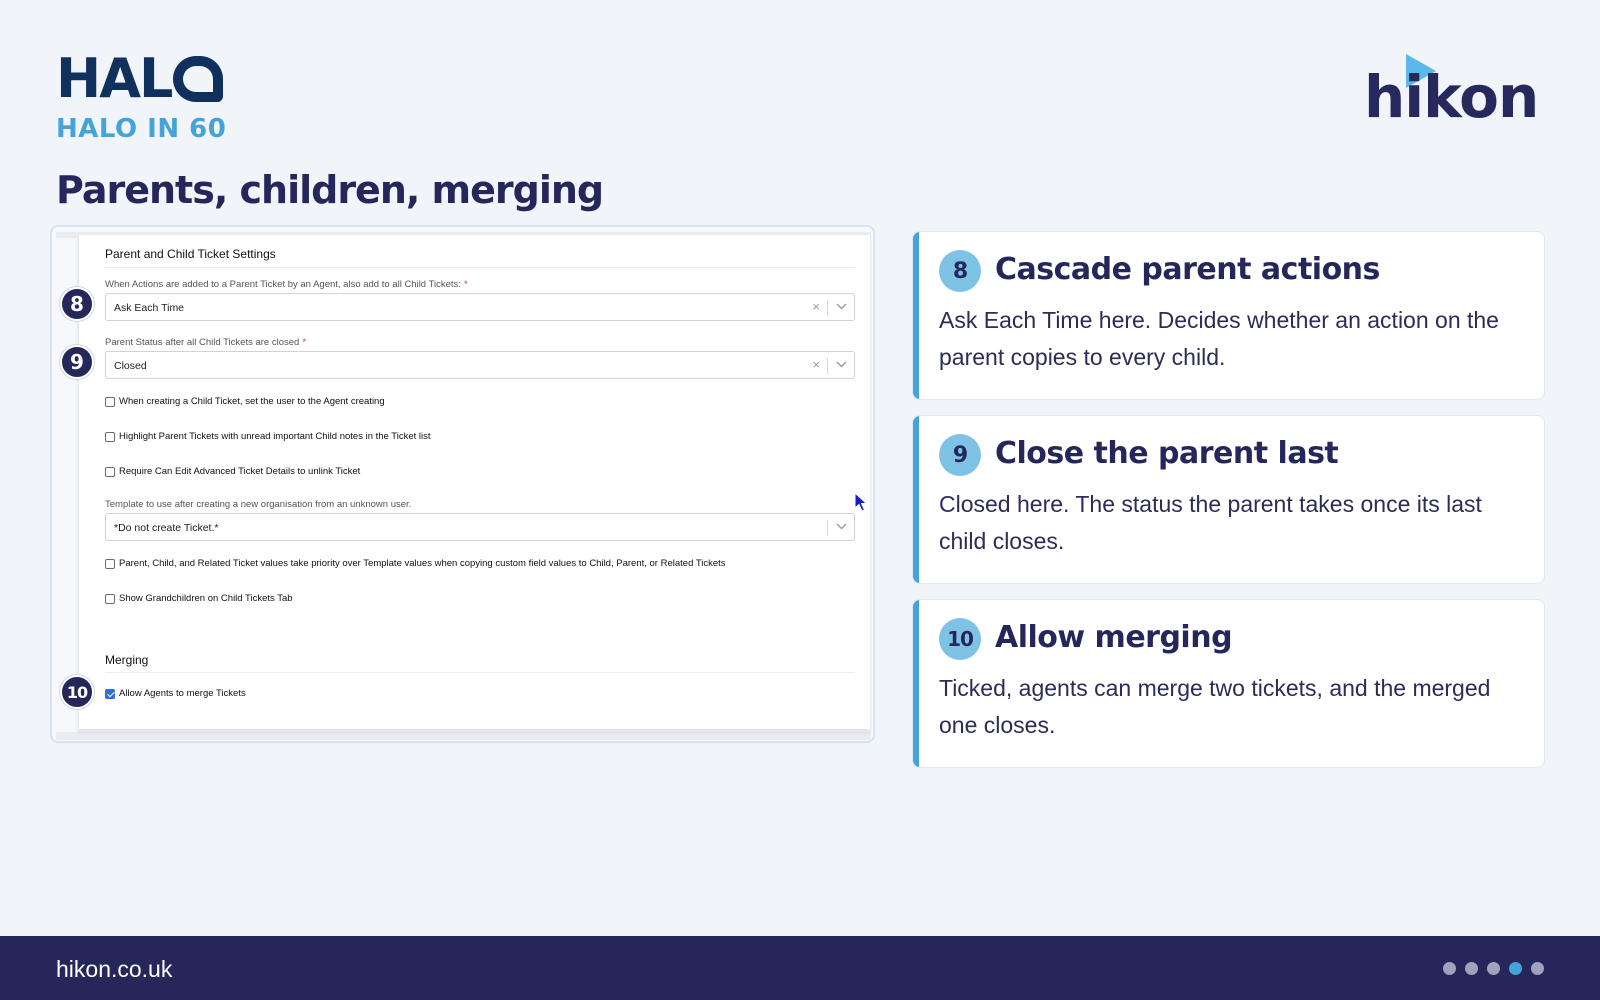 The width and height of the screenshot is (1600, 1000). What do you see at coordinates (130, 366) in the screenshot?
I see `parent-status-value: Closed` at bounding box center [130, 366].